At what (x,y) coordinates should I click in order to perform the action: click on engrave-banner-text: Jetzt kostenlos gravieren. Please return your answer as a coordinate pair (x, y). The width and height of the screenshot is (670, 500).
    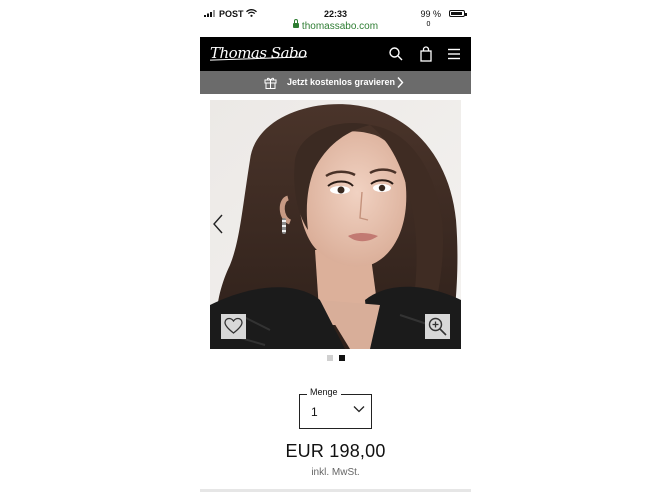
    Looking at the image, I should click on (341, 82).